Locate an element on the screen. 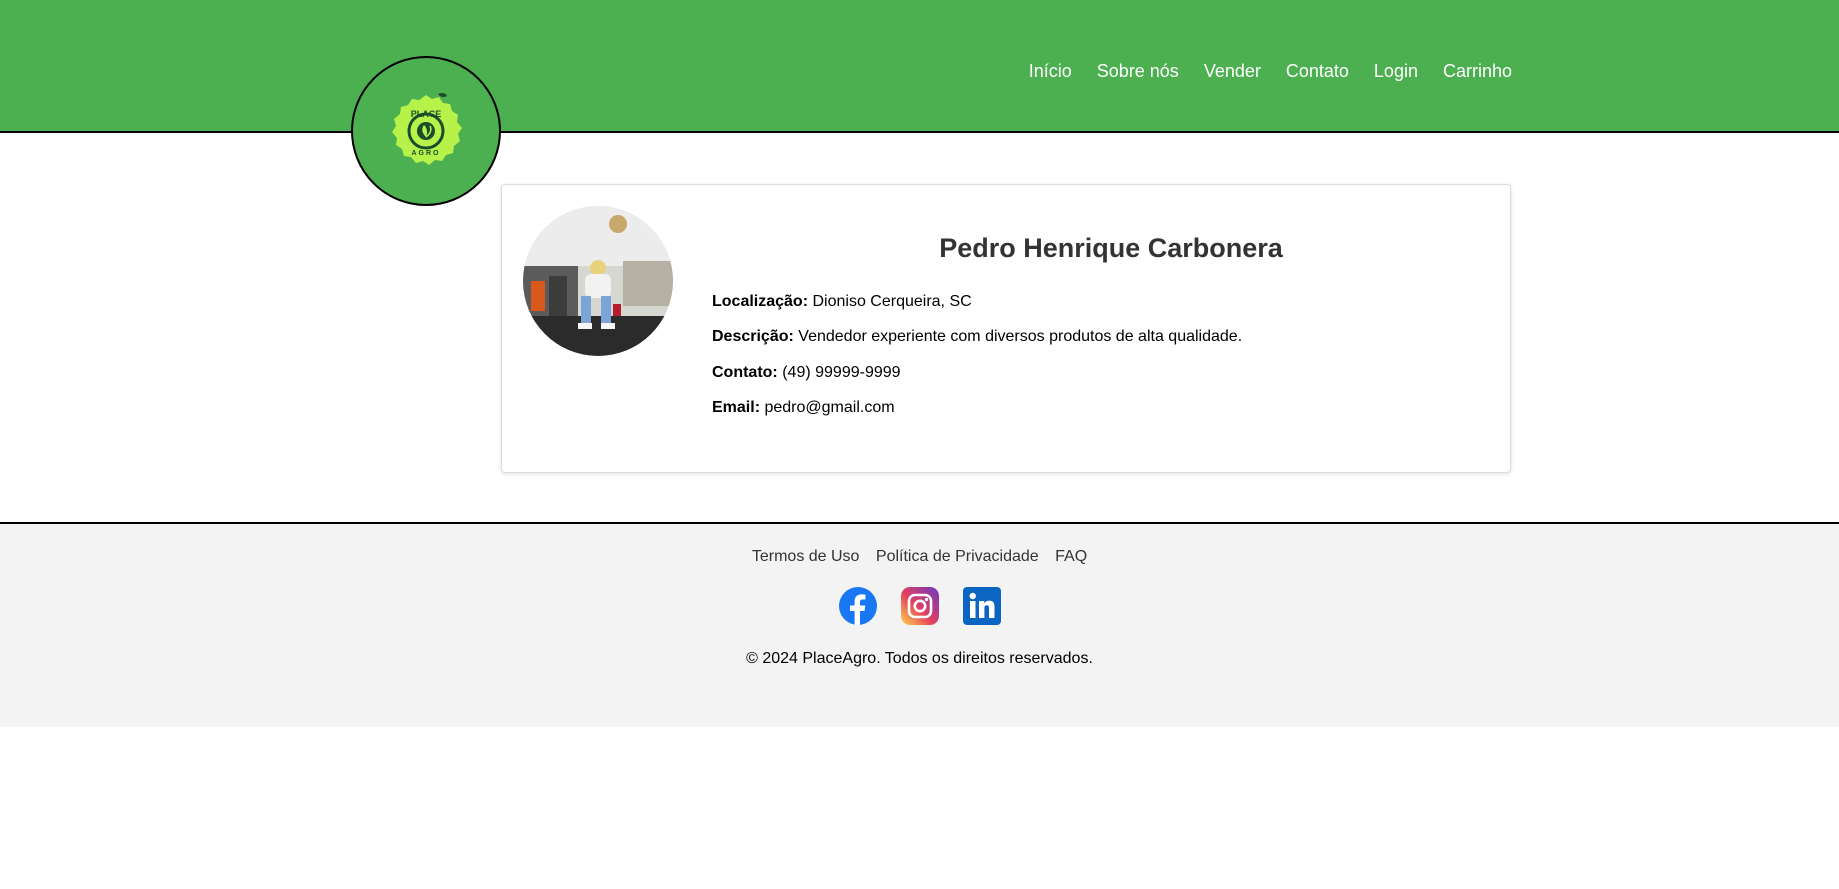 This screenshot has height=889, width=1839. email-label: Email: is located at coordinates (736, 407).